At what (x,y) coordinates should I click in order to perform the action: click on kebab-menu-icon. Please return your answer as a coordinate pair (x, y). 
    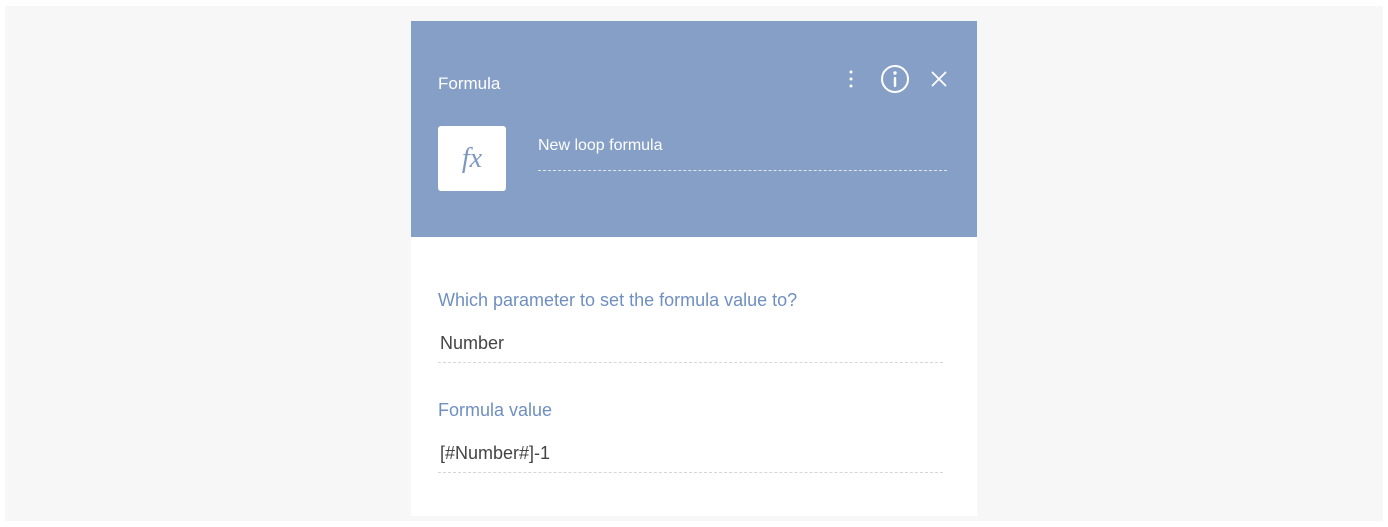
    Looking at the image, I should click on (851, 79).